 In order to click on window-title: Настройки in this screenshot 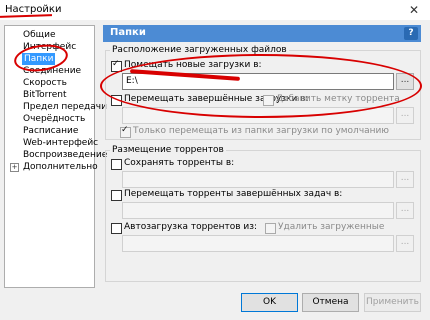, I will do `click(33, 9)`.